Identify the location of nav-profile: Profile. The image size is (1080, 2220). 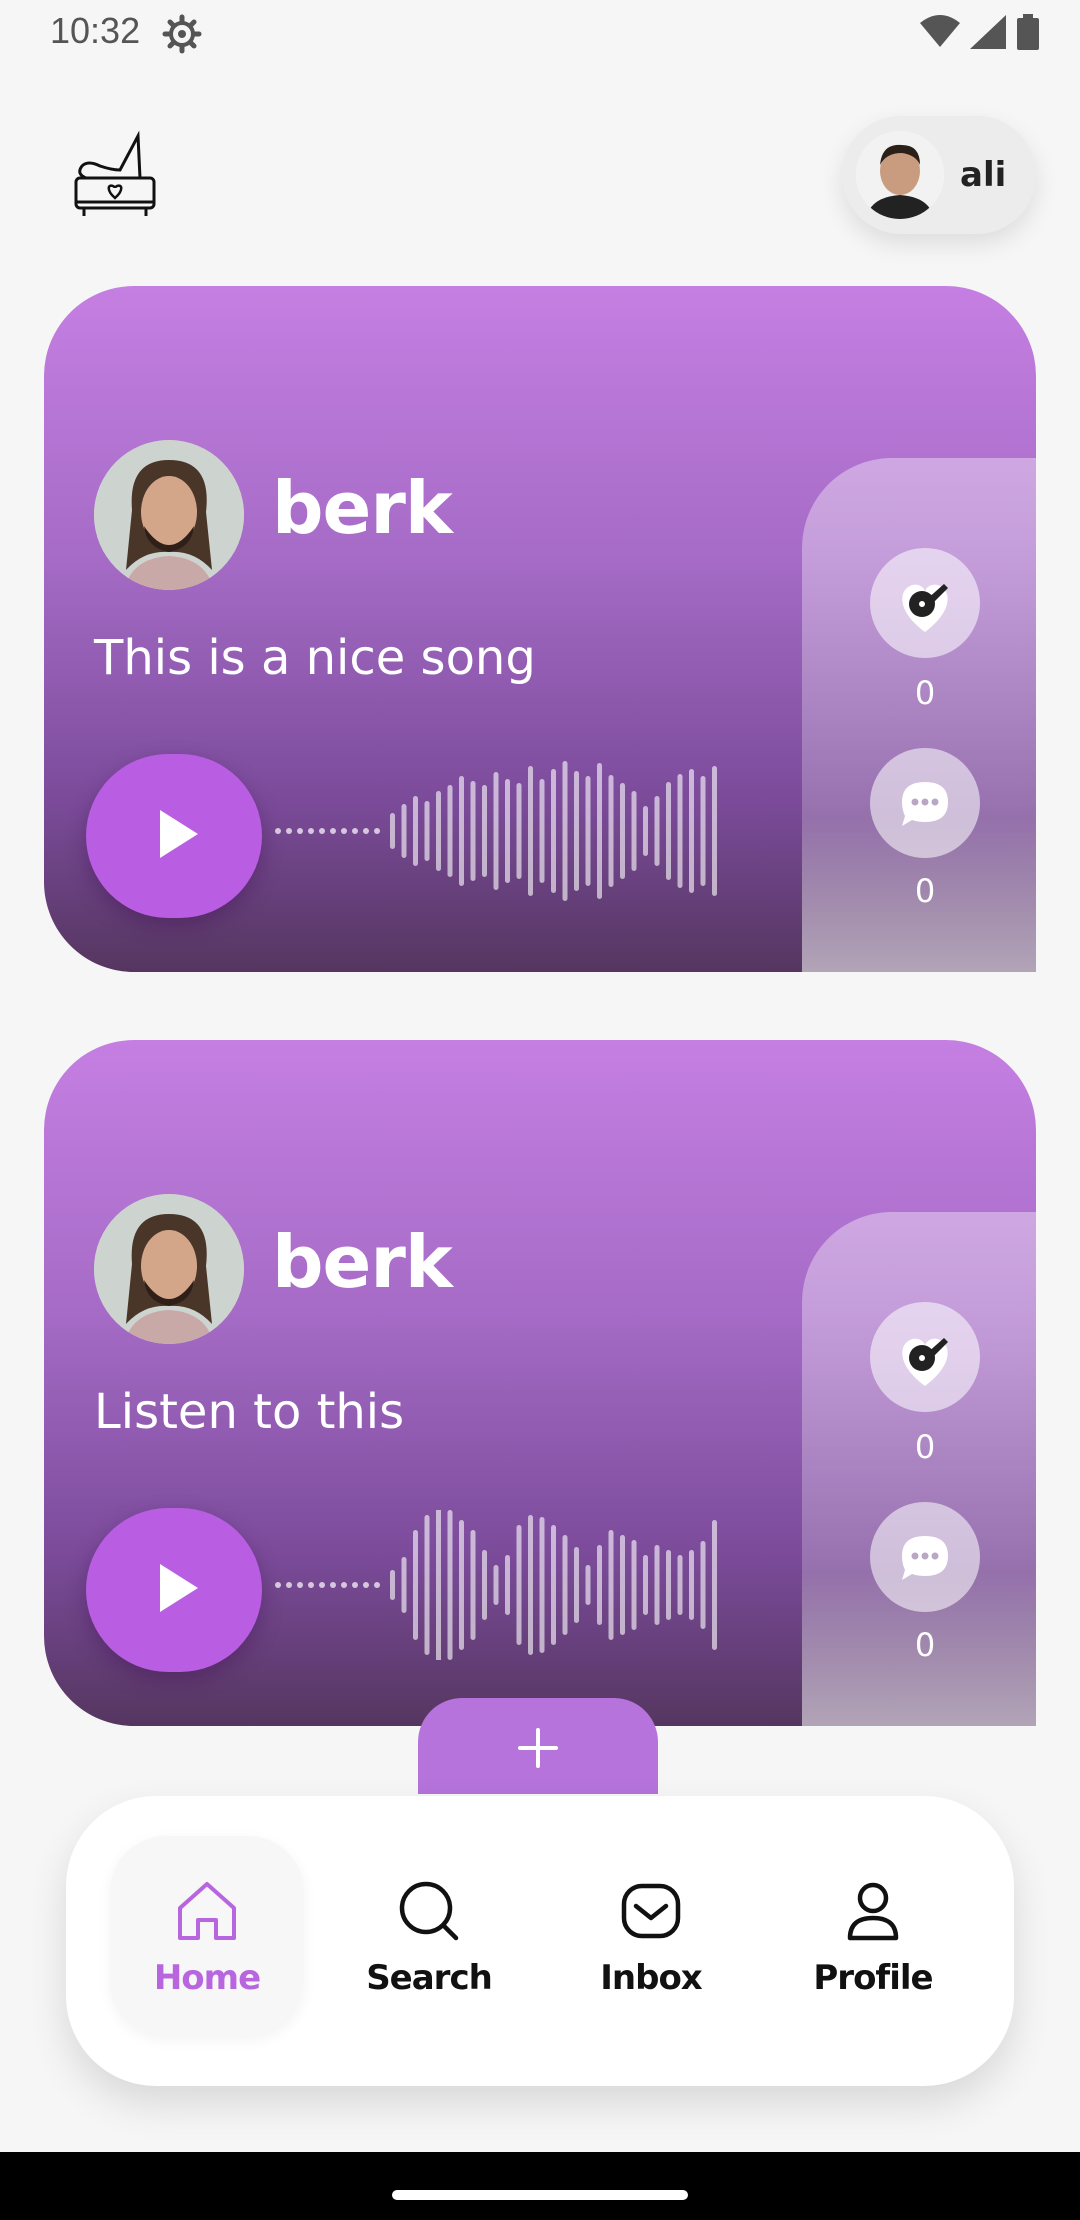
(873, 1936).